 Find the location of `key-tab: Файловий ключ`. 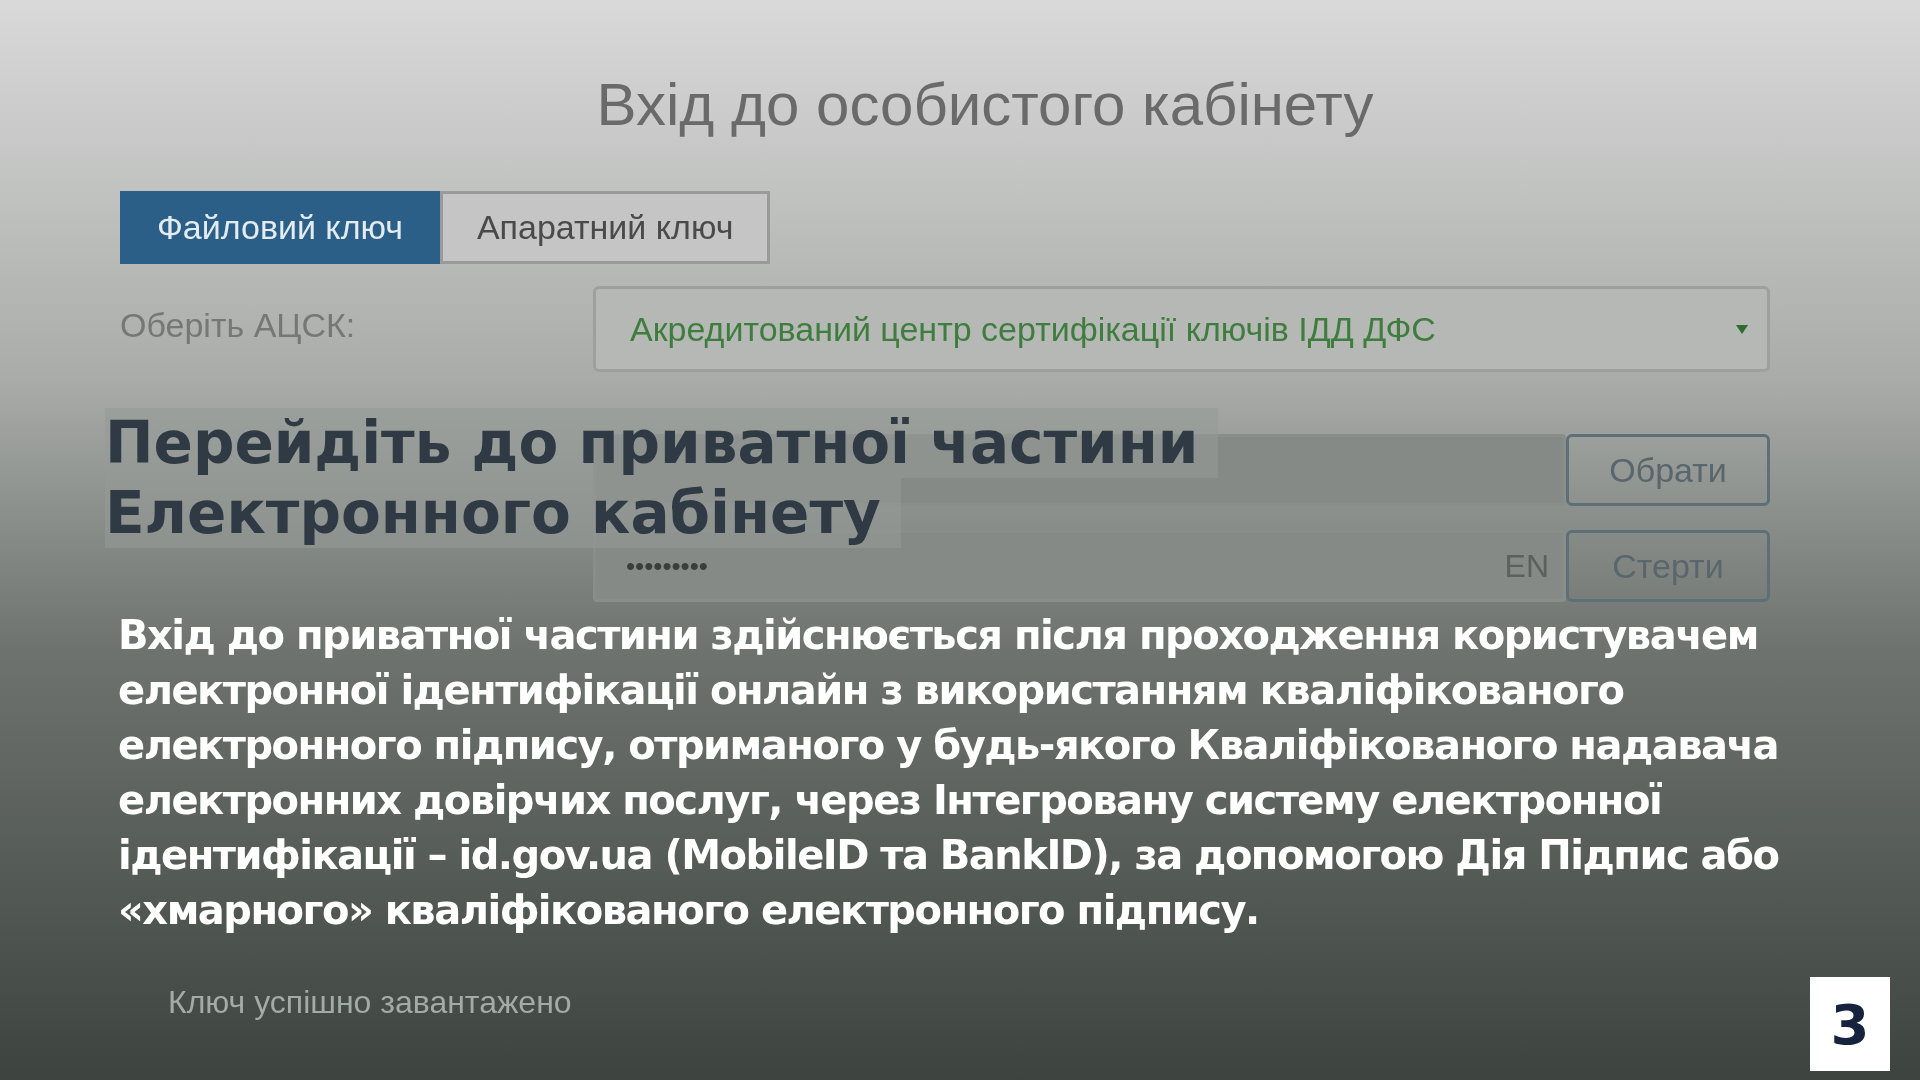

key-tab: Файловий ключ is located at coordinates (280, 227).